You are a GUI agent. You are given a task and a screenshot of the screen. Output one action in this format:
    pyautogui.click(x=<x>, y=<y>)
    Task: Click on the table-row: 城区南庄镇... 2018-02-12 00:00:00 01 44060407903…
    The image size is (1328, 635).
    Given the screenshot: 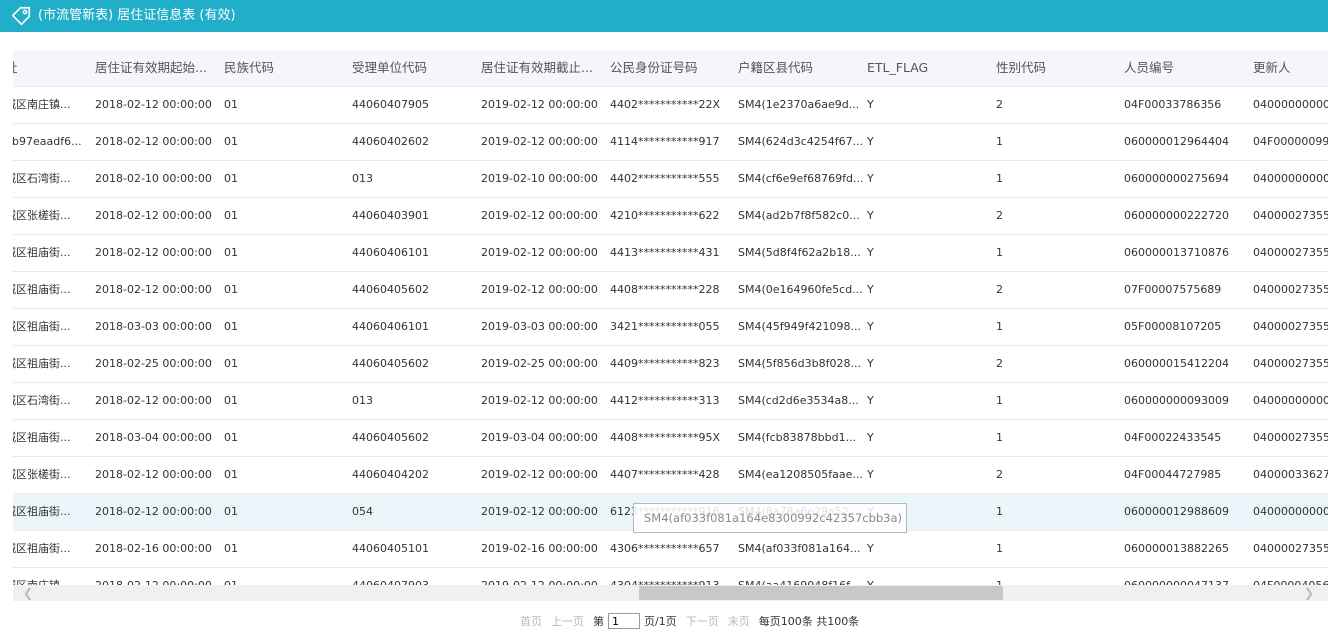 What is the action you would take?
    pyautogui.click(x=670, y=577)
    